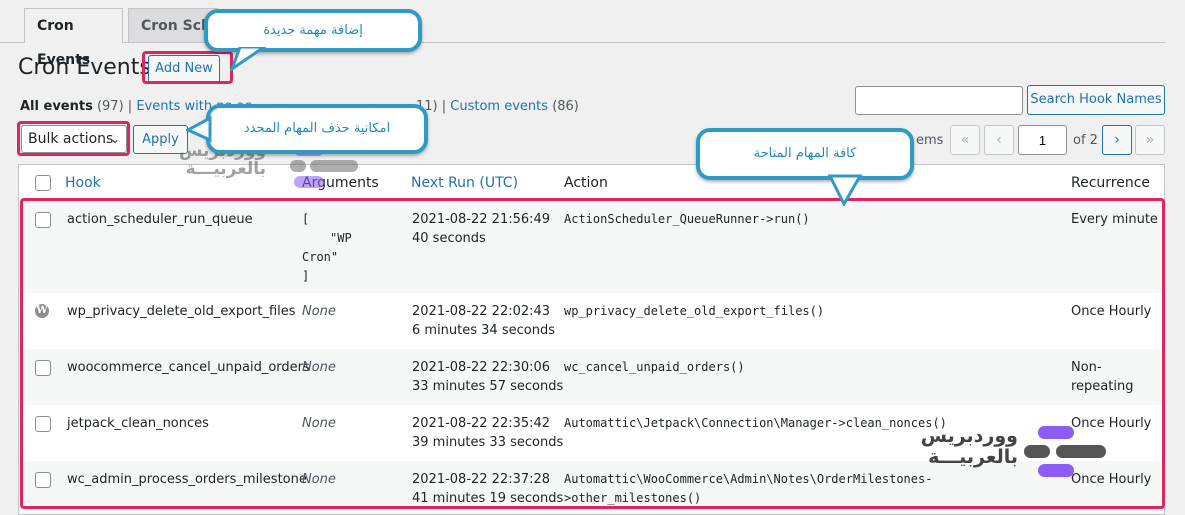  Describe the element at coordinates (969, 446) in the screenshot. I see `watermark-text: ووردبريس بالعربيـــة` at that location.